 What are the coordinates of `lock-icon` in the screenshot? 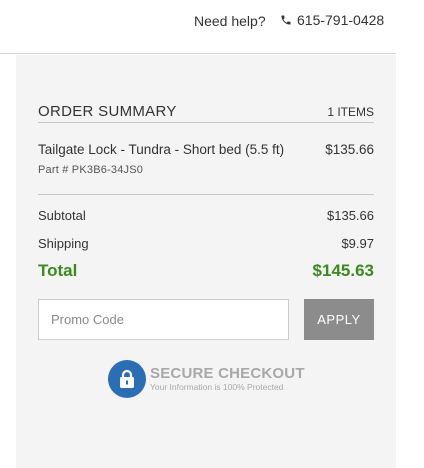 It's located at (127, 379).